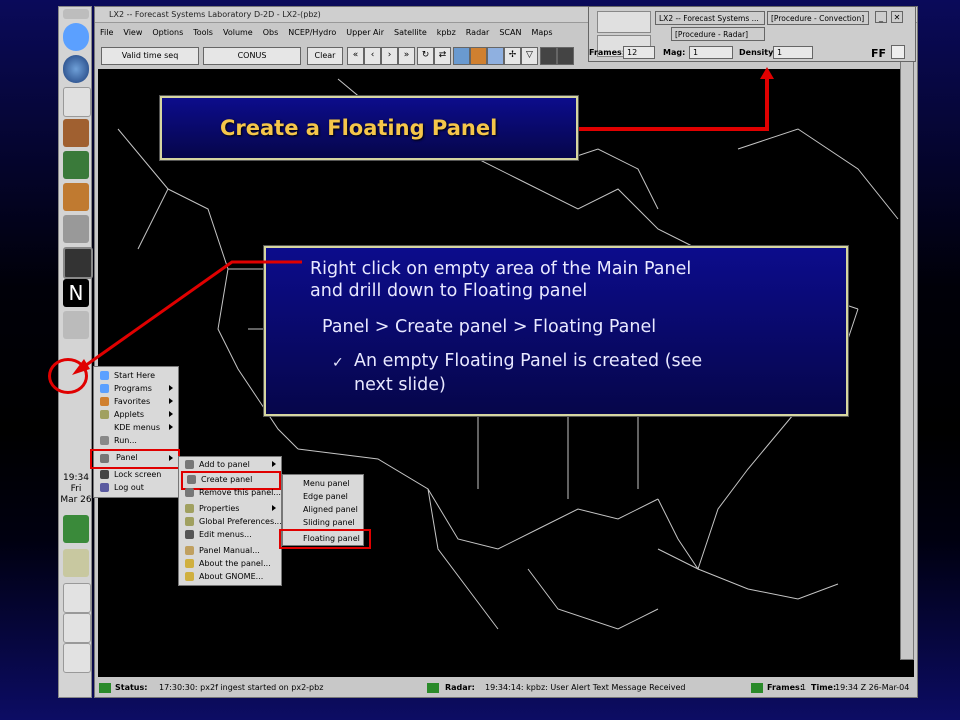 The image size is (960, 720). I want to click on help-icon, so click(77, 102).